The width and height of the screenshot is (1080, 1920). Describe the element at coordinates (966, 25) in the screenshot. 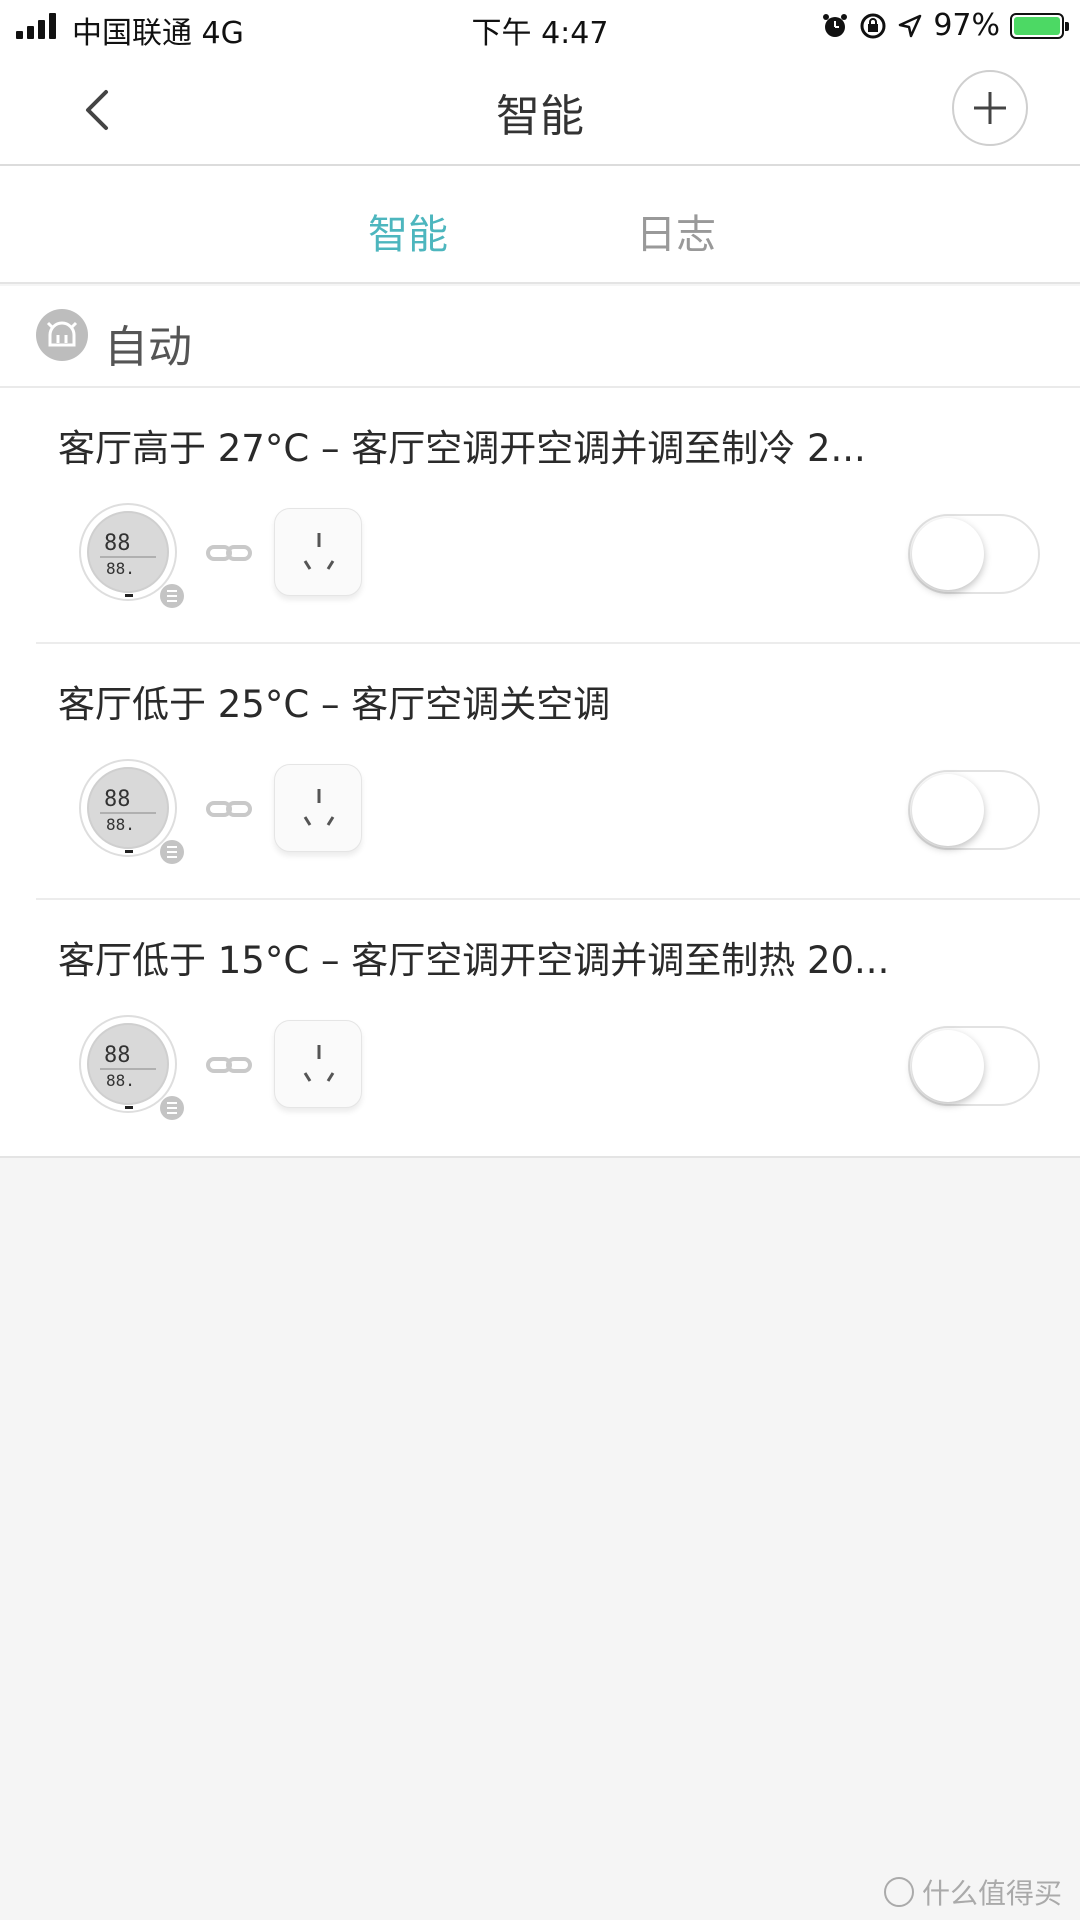

I see `battery-percent: 97%` at that location.